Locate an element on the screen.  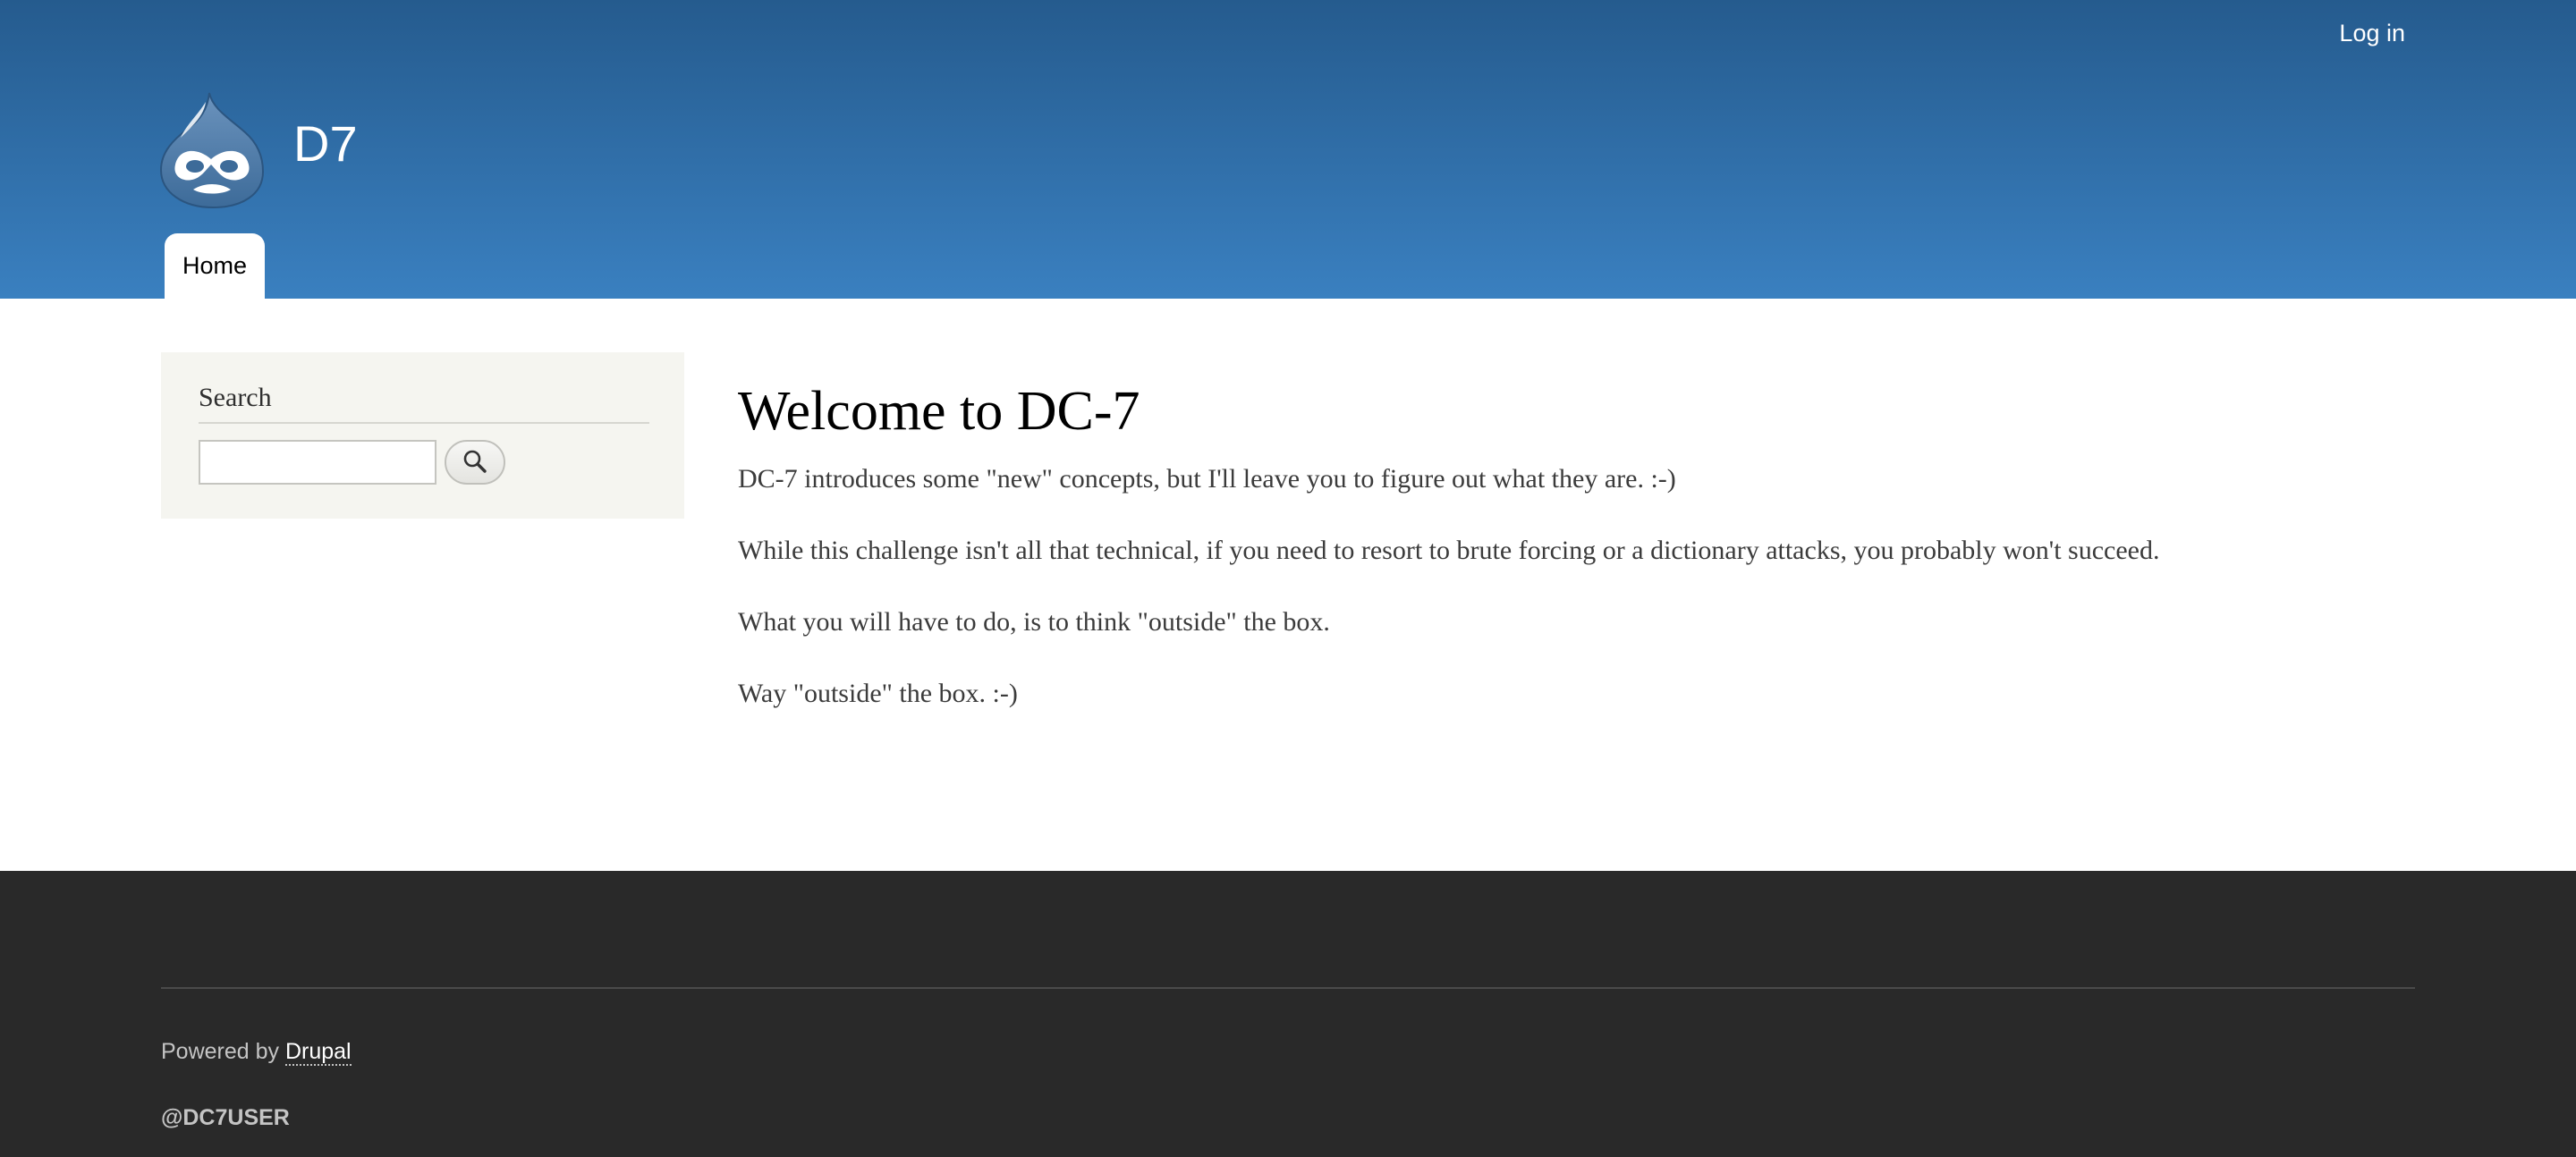
search-block: Search is located at coordinates (422, 435).